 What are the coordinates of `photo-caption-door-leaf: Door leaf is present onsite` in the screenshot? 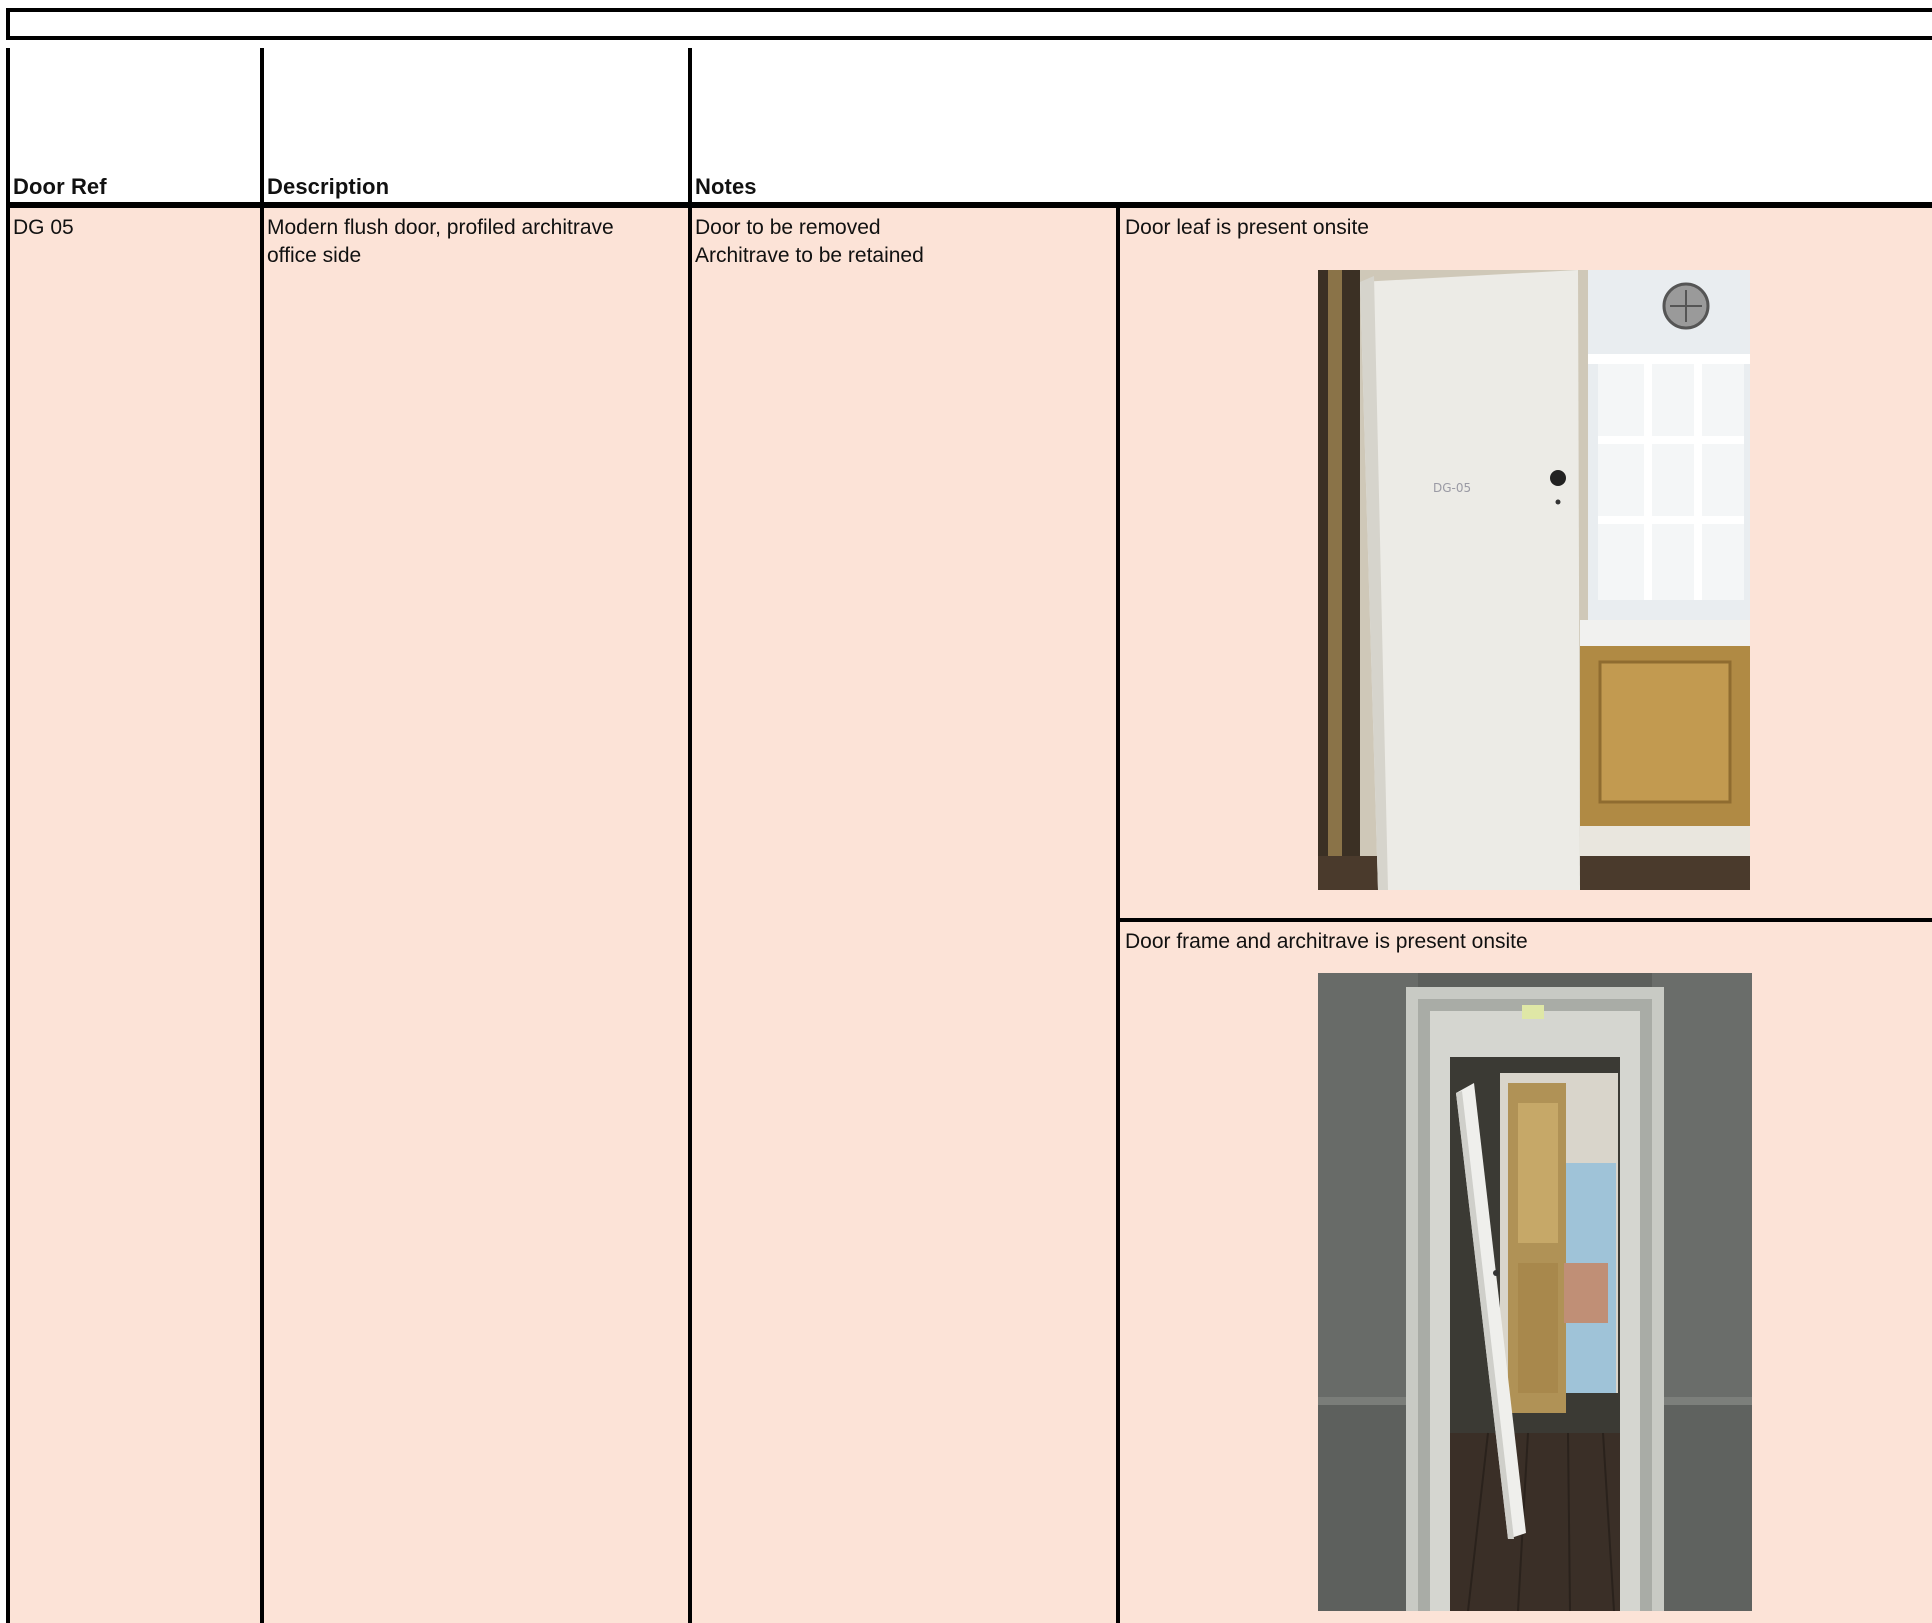 It's located at (1247, 227).